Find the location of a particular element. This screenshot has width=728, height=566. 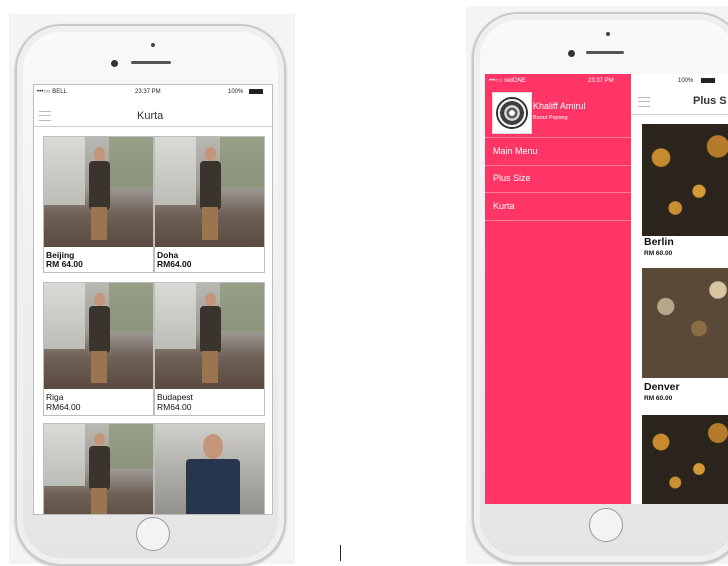

logo-badge-icon is located at coordinates (512, 113).